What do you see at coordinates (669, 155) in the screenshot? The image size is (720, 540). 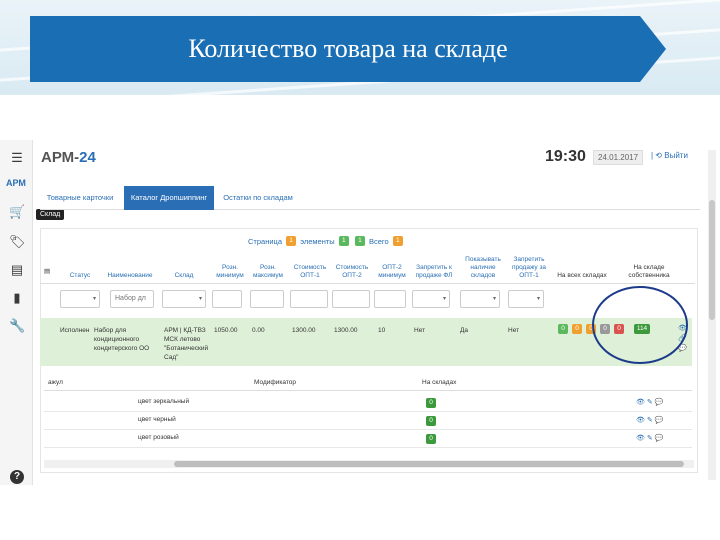 I see `logout-link: | ⟲ Выйти` at bounding box center [669, 155].